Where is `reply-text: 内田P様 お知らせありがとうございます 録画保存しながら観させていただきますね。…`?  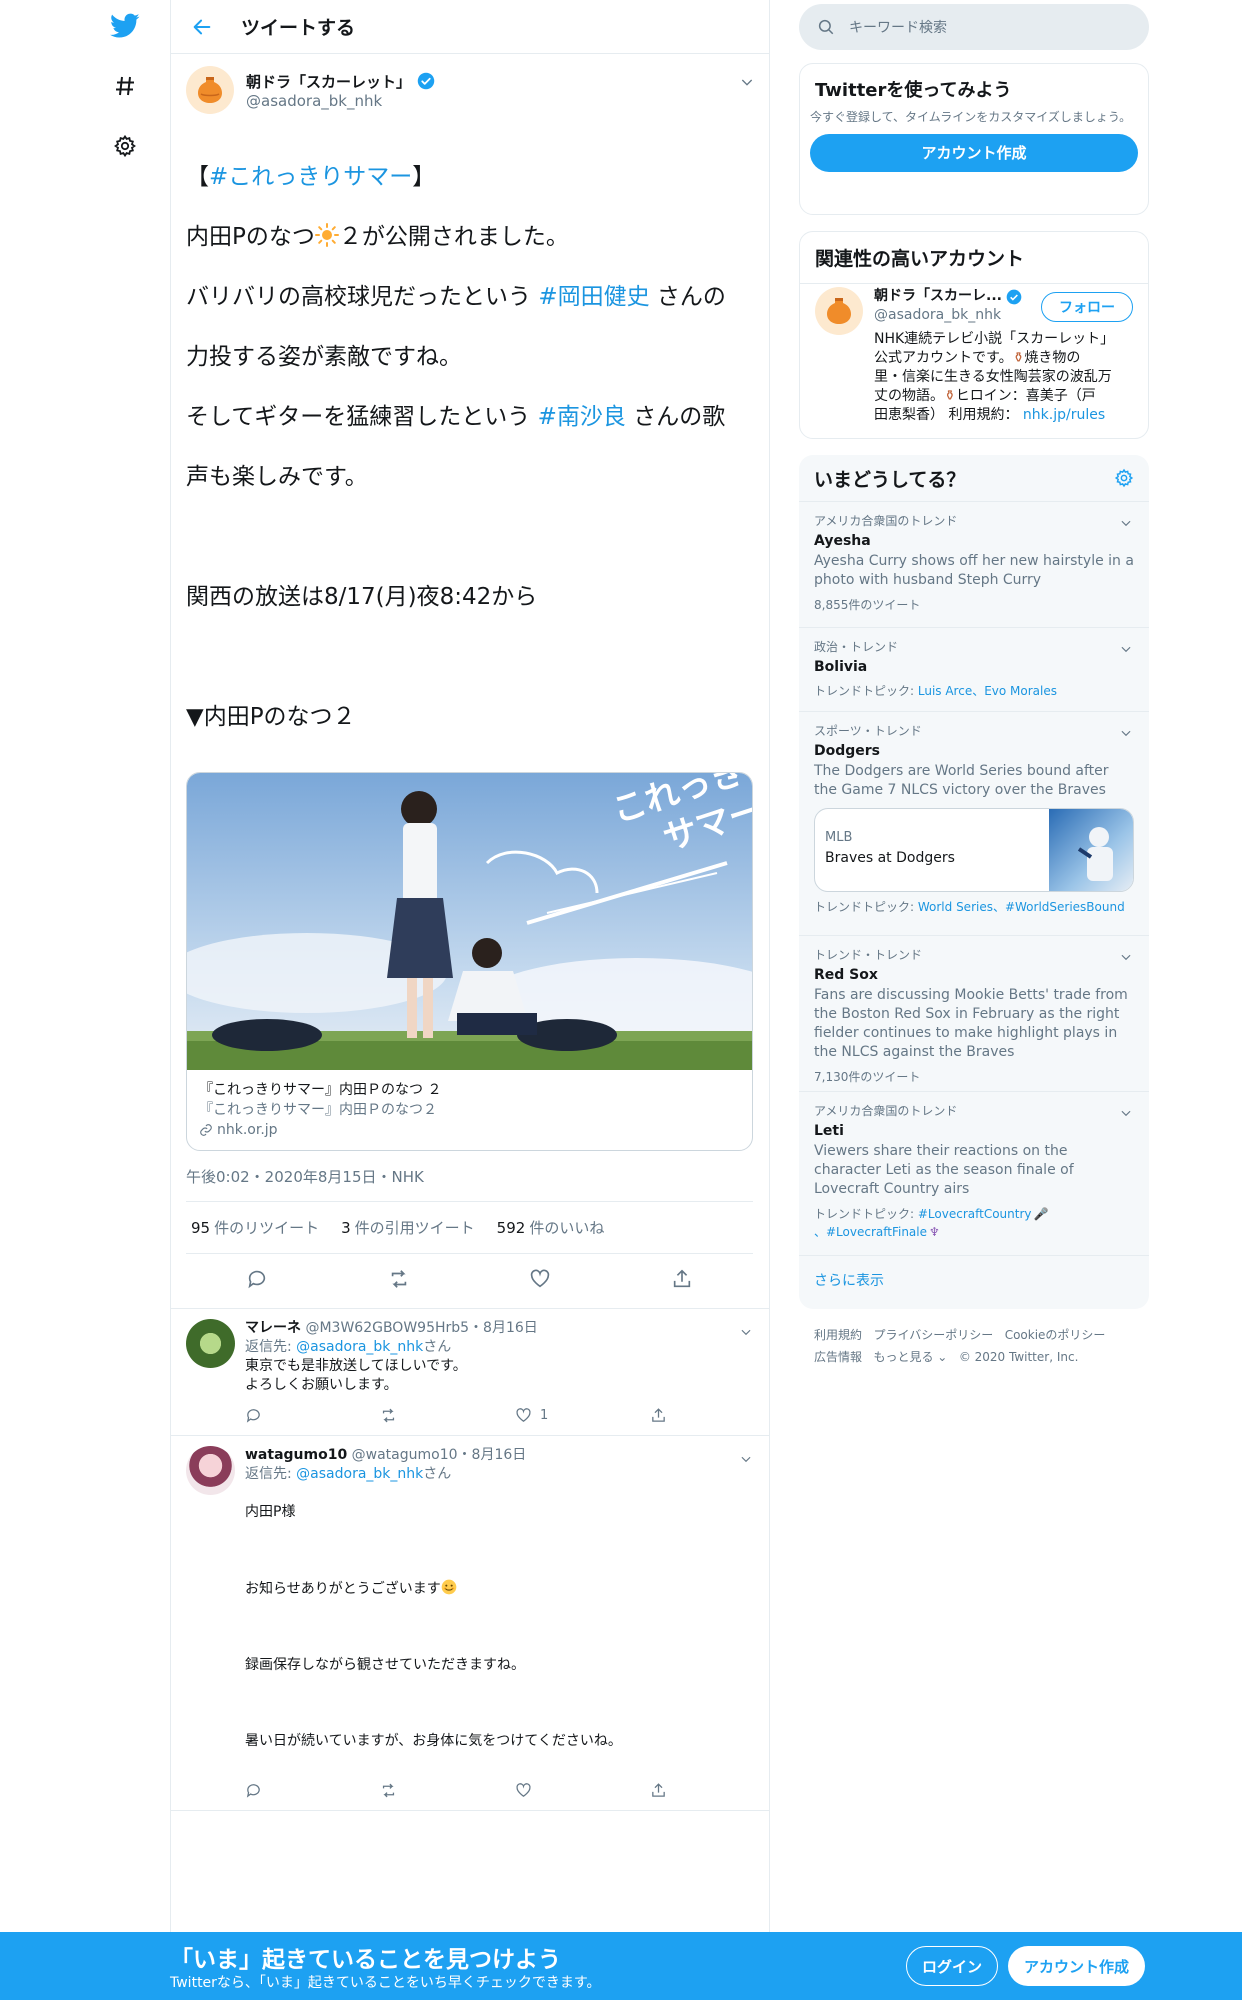
reply-text: 内田P様 お知らせありがとうございます 録画保存しながら観させていただきますね。… is located at coordinates (515, 1627).